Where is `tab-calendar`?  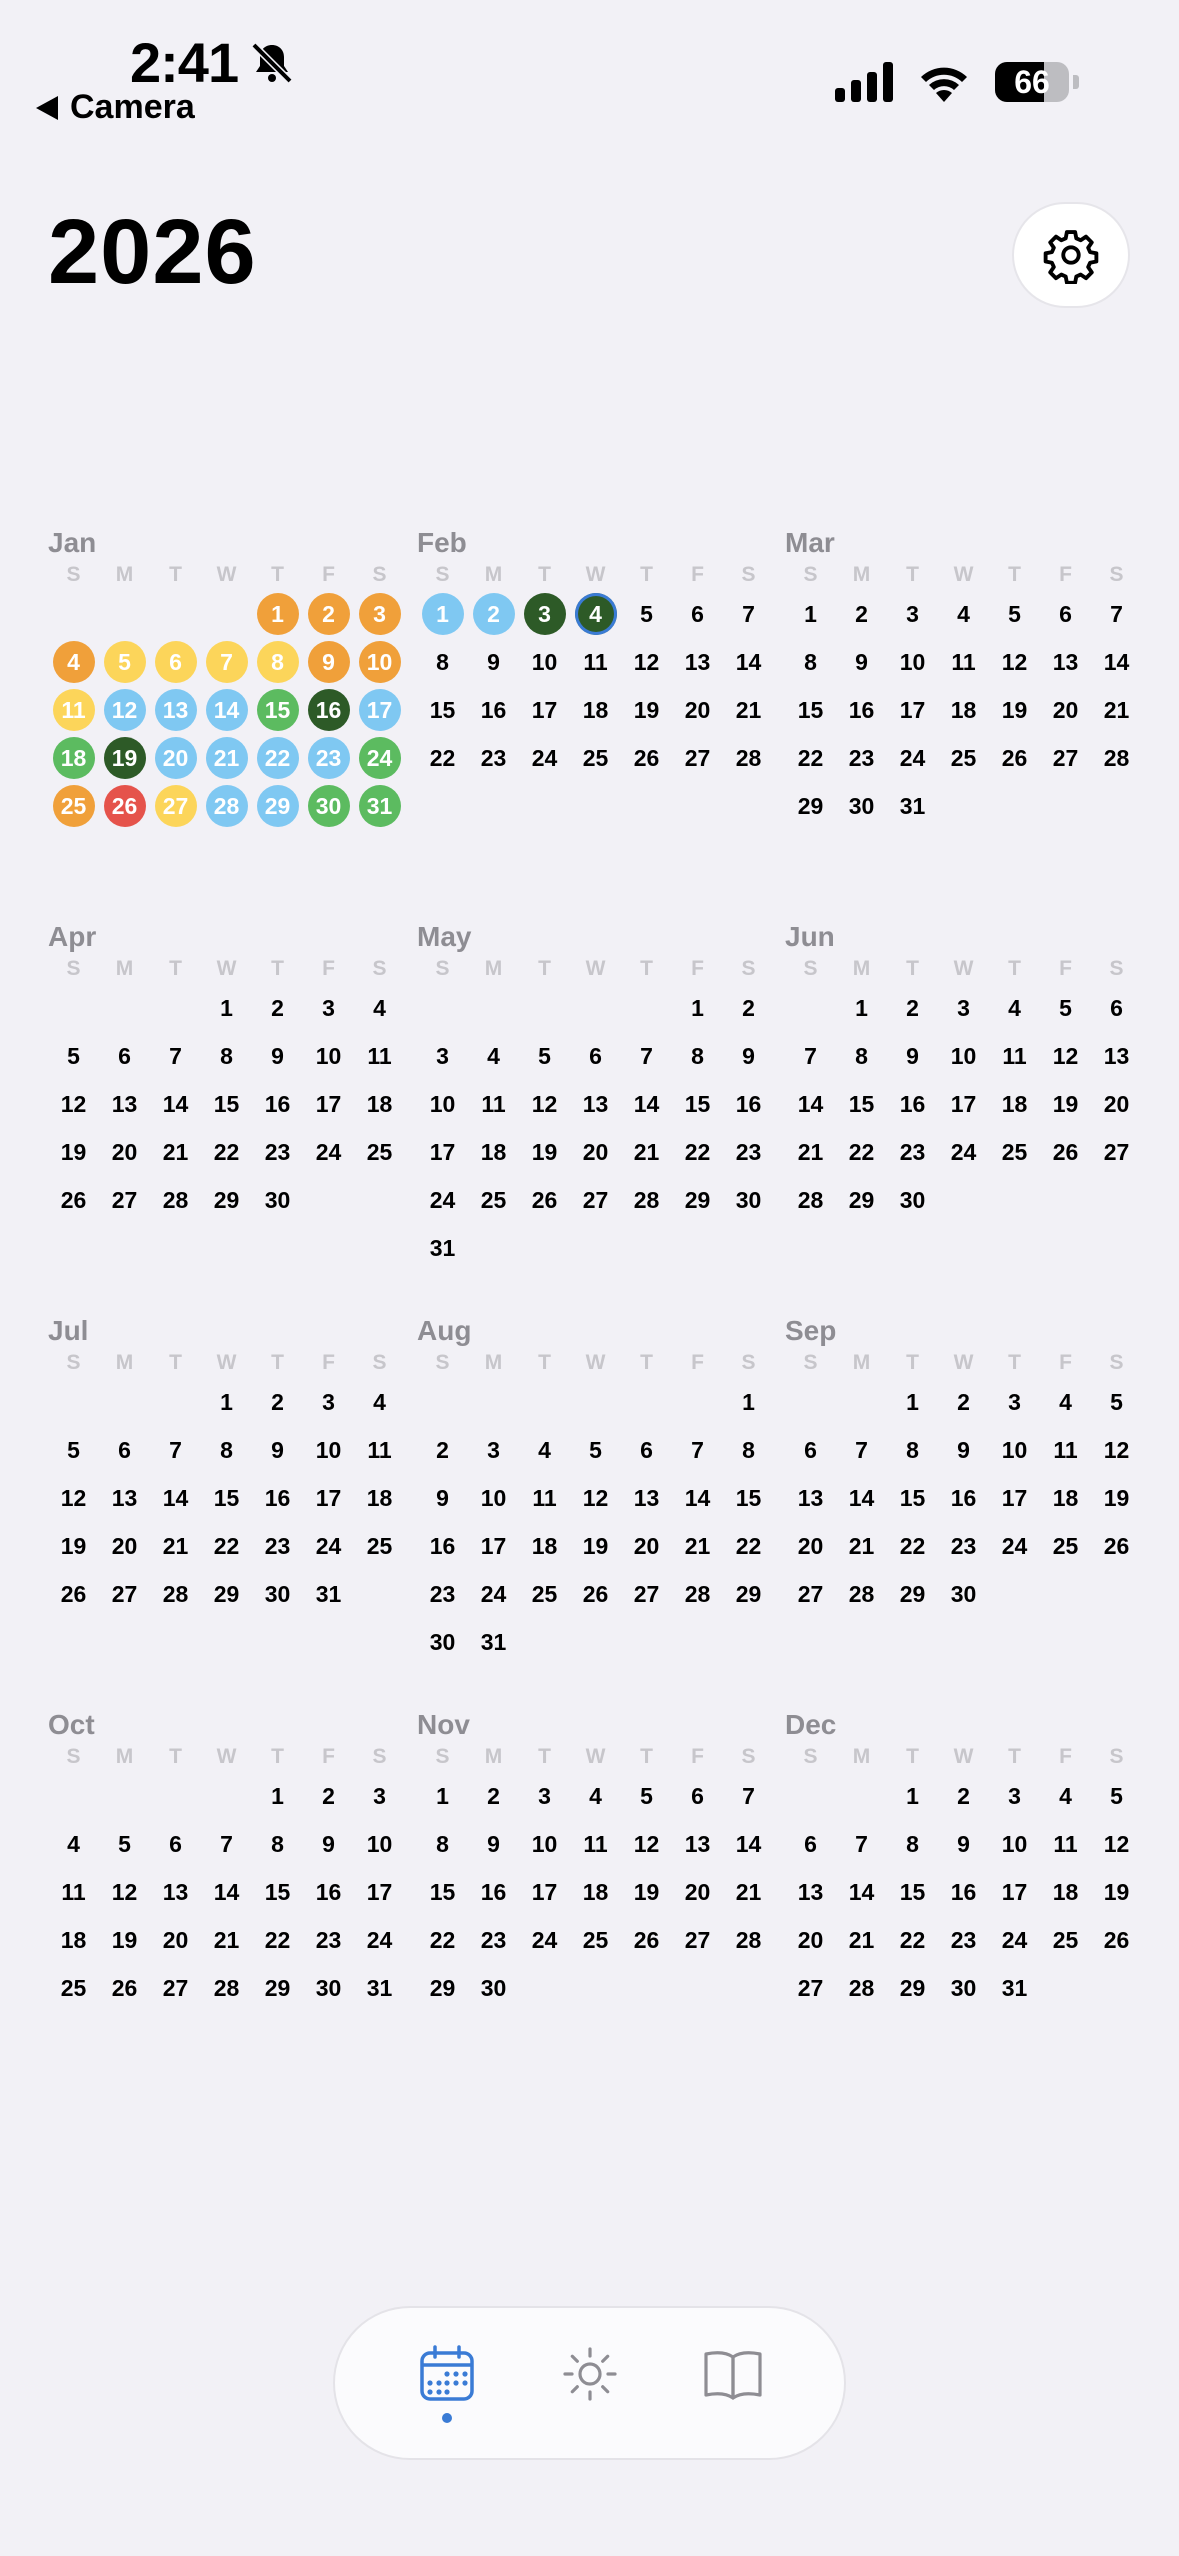 tab-calendar is located at coordinates (447, 2383).